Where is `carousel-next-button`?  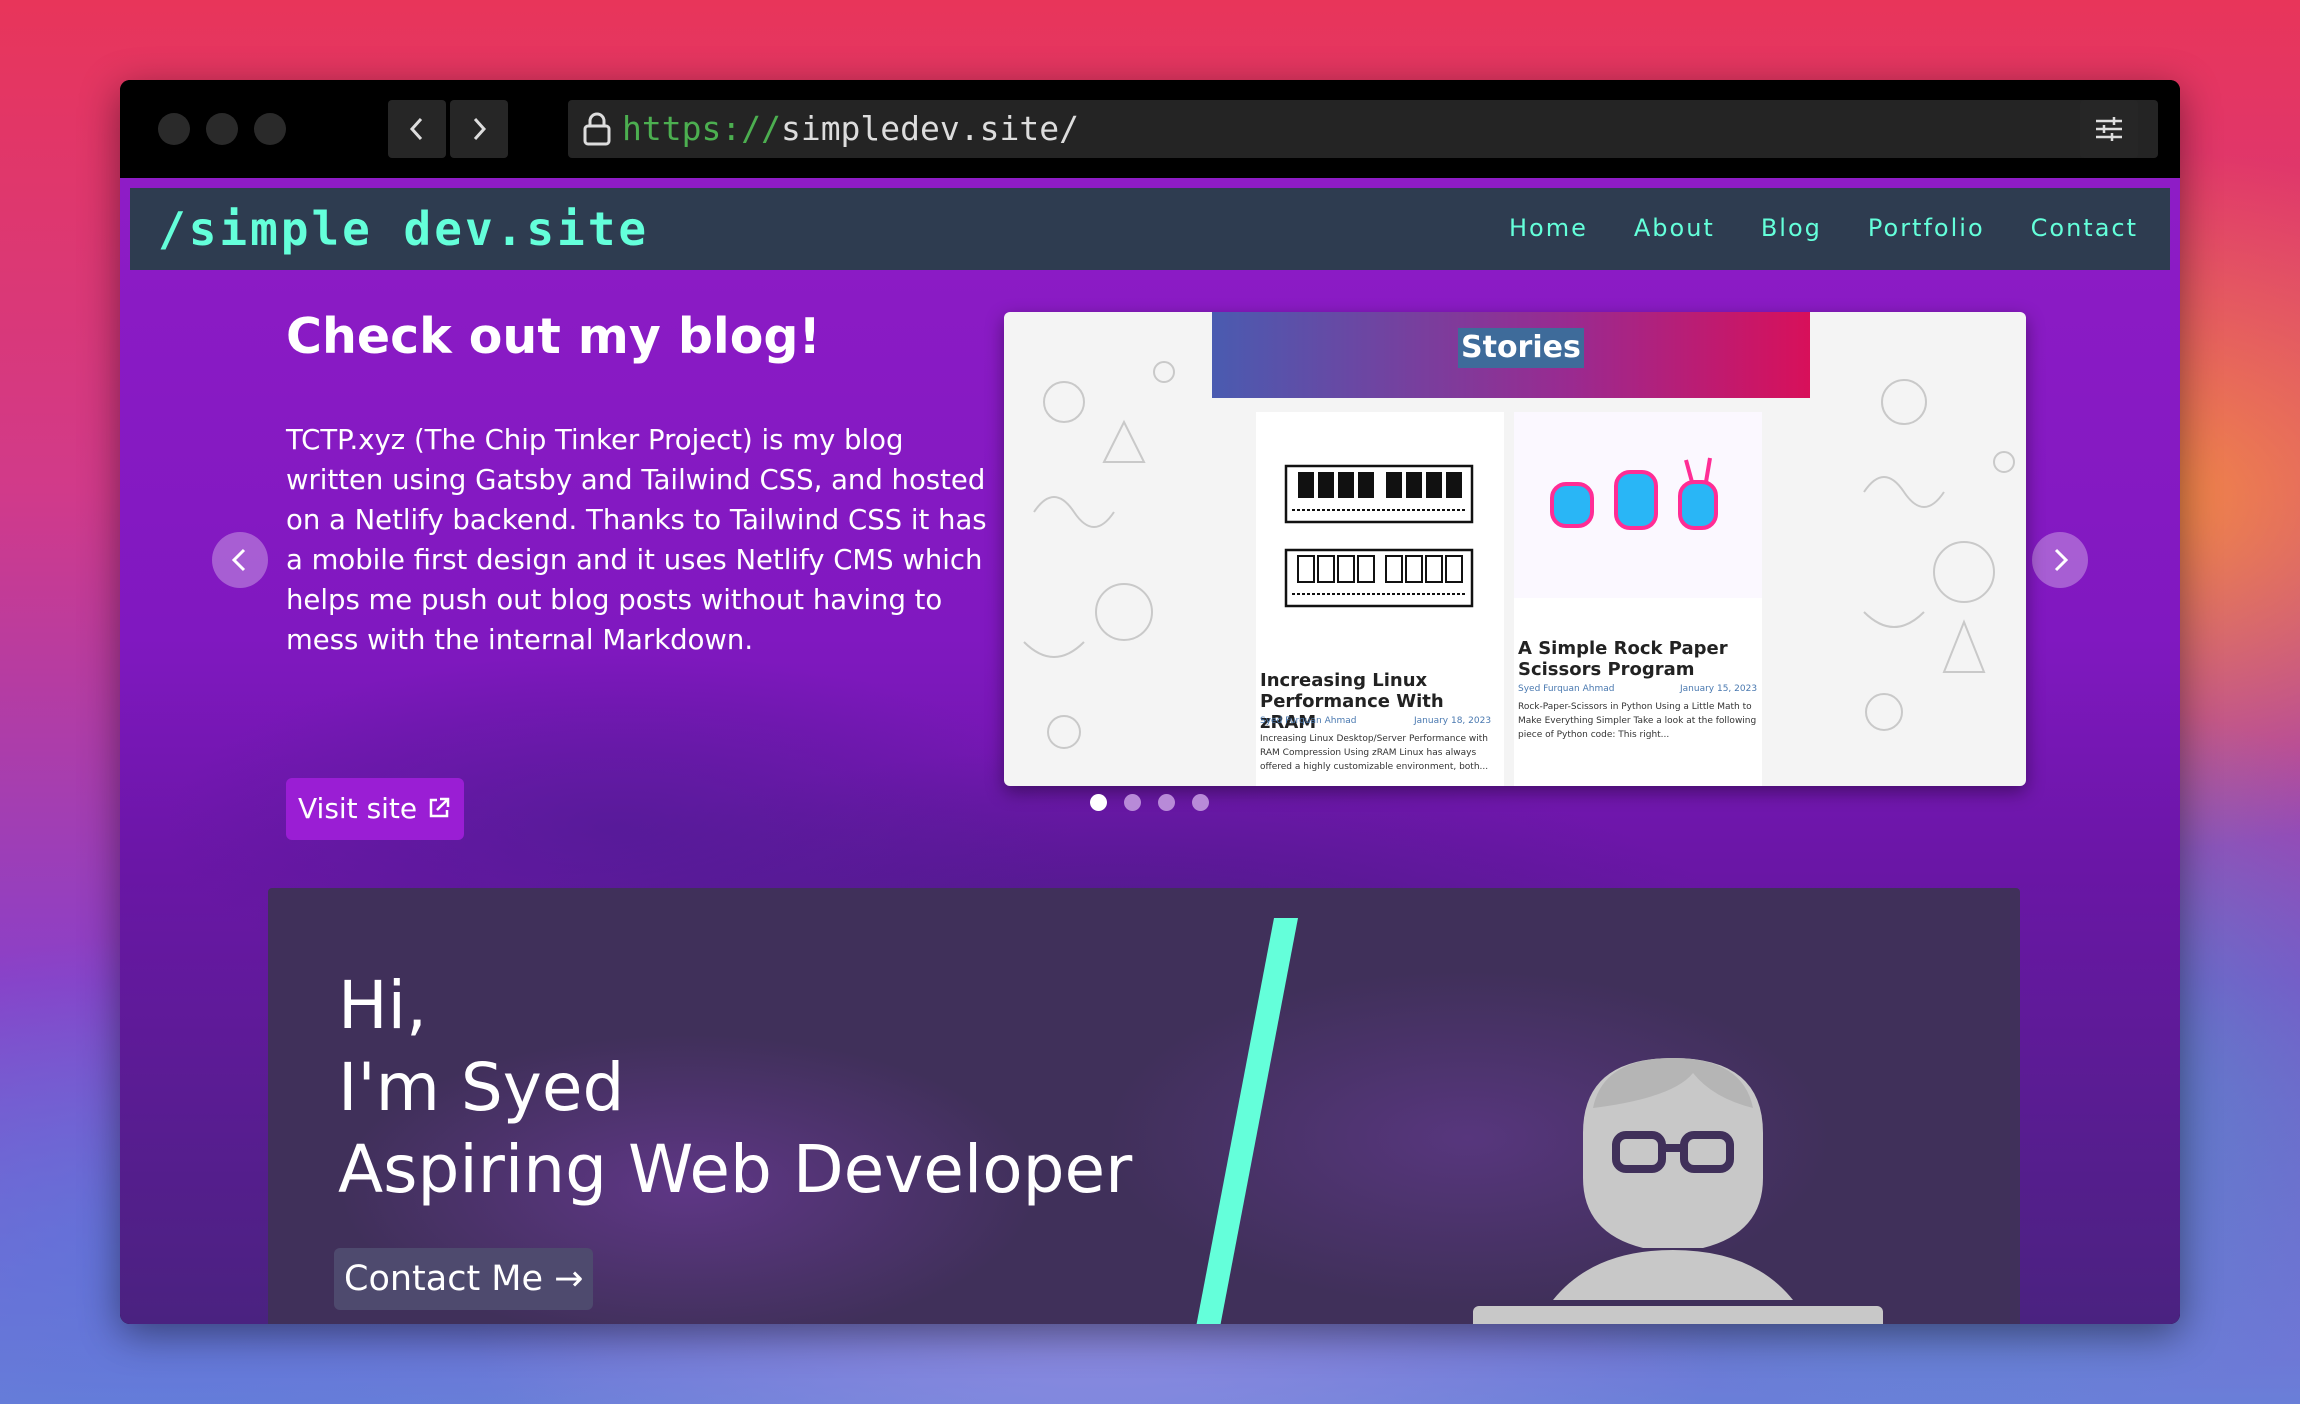 carousel-next-button is located at coordinates (2060, 560).